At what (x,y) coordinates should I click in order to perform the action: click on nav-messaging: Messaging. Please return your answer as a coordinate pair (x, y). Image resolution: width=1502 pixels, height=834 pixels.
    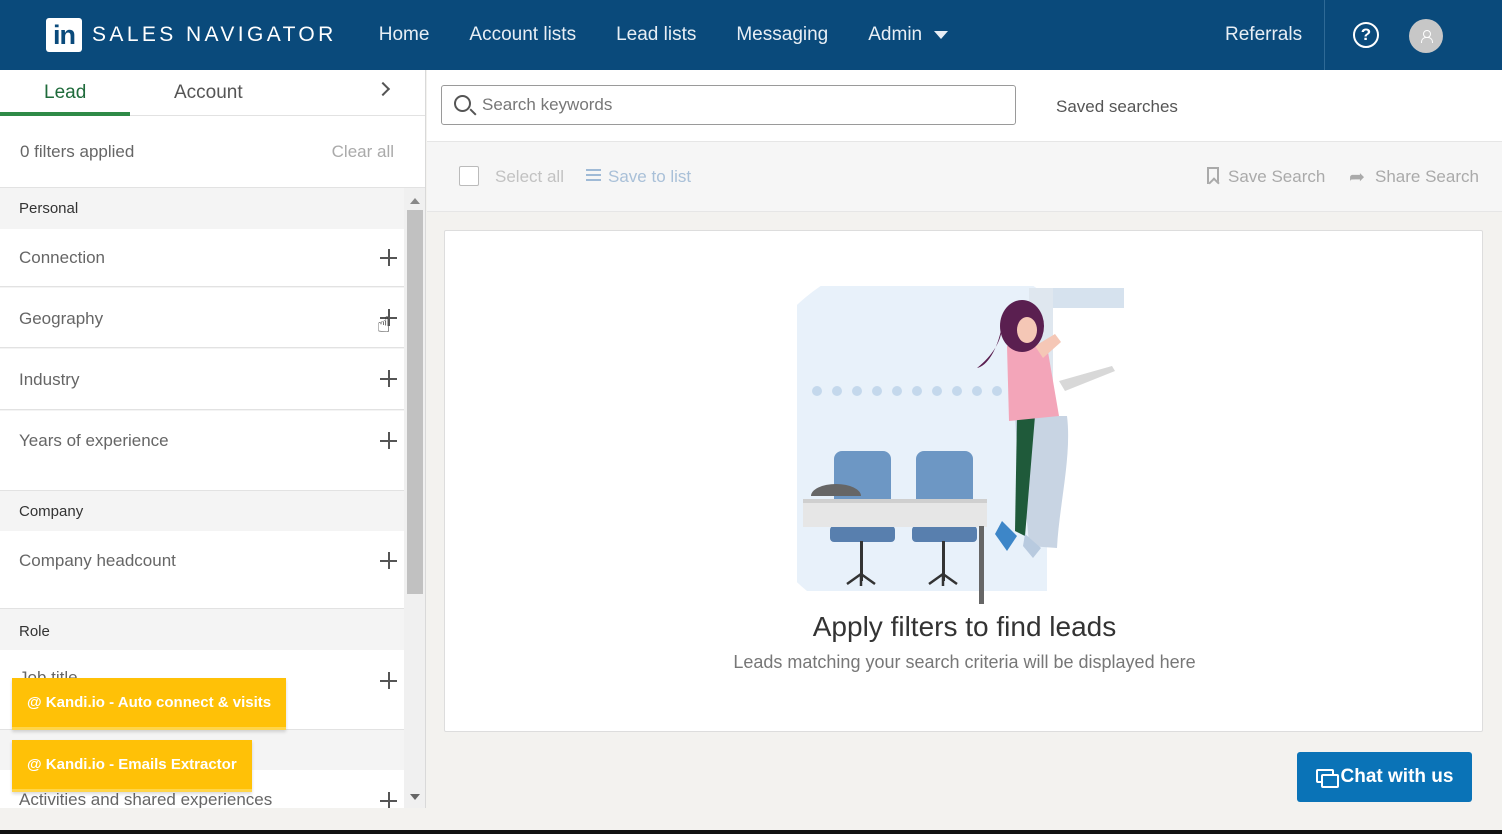
    Looking at the image, I should click on (782, 35).